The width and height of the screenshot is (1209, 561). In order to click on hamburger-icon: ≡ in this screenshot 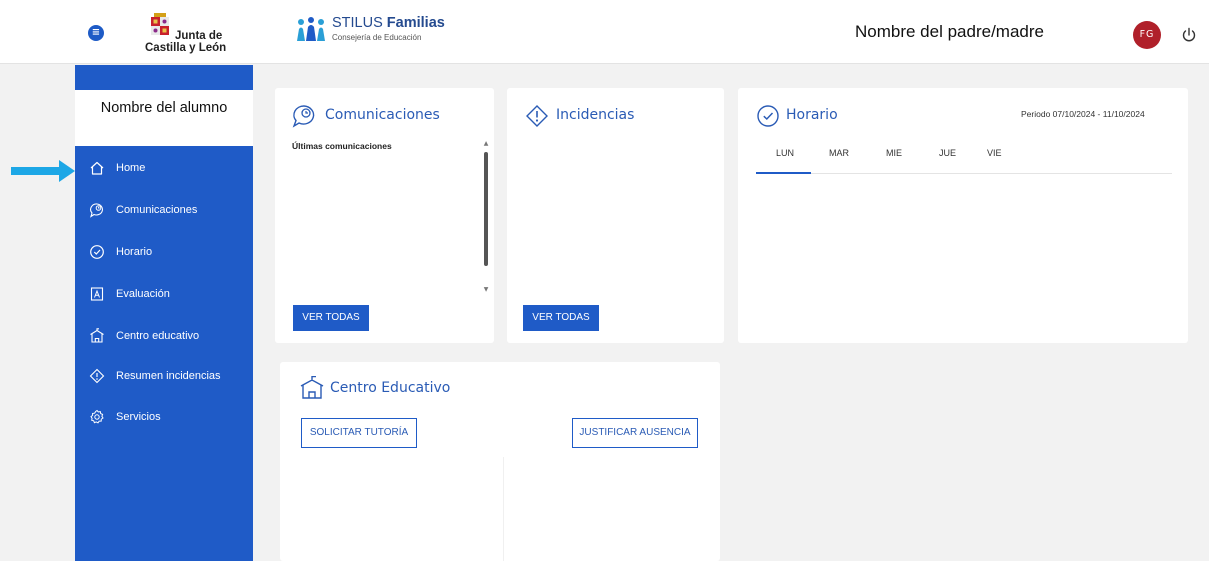, I will do `click(96, 33)`.